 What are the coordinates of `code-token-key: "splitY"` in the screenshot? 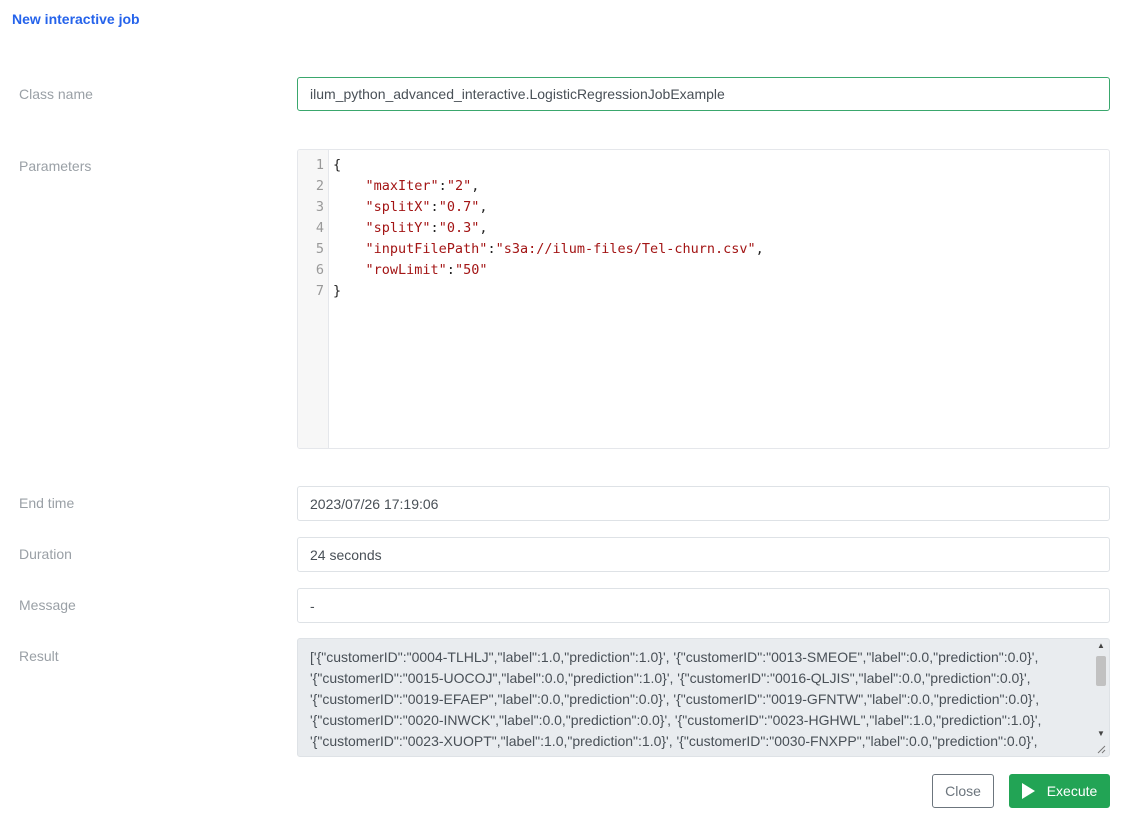 It's located at (398, 228).